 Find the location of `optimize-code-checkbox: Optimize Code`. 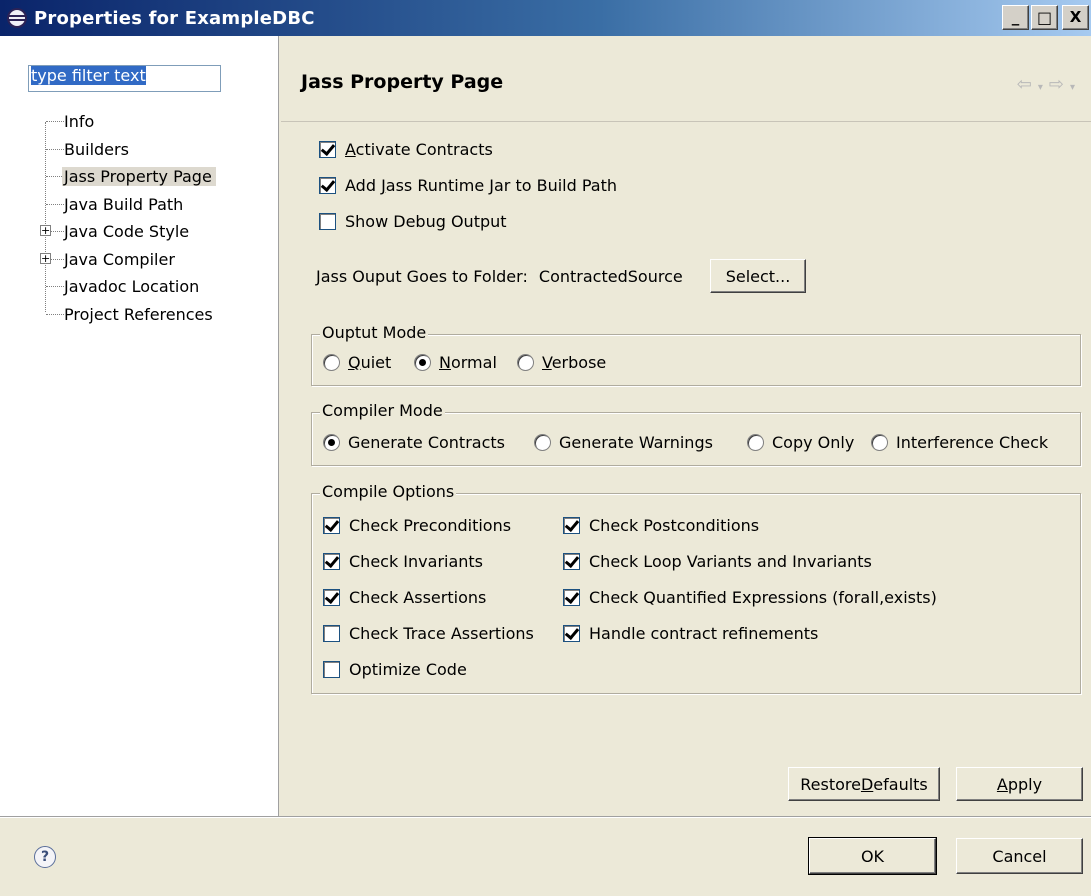

optimize-code-checkbox: Optimize Code is located at coordinates (395, 669).